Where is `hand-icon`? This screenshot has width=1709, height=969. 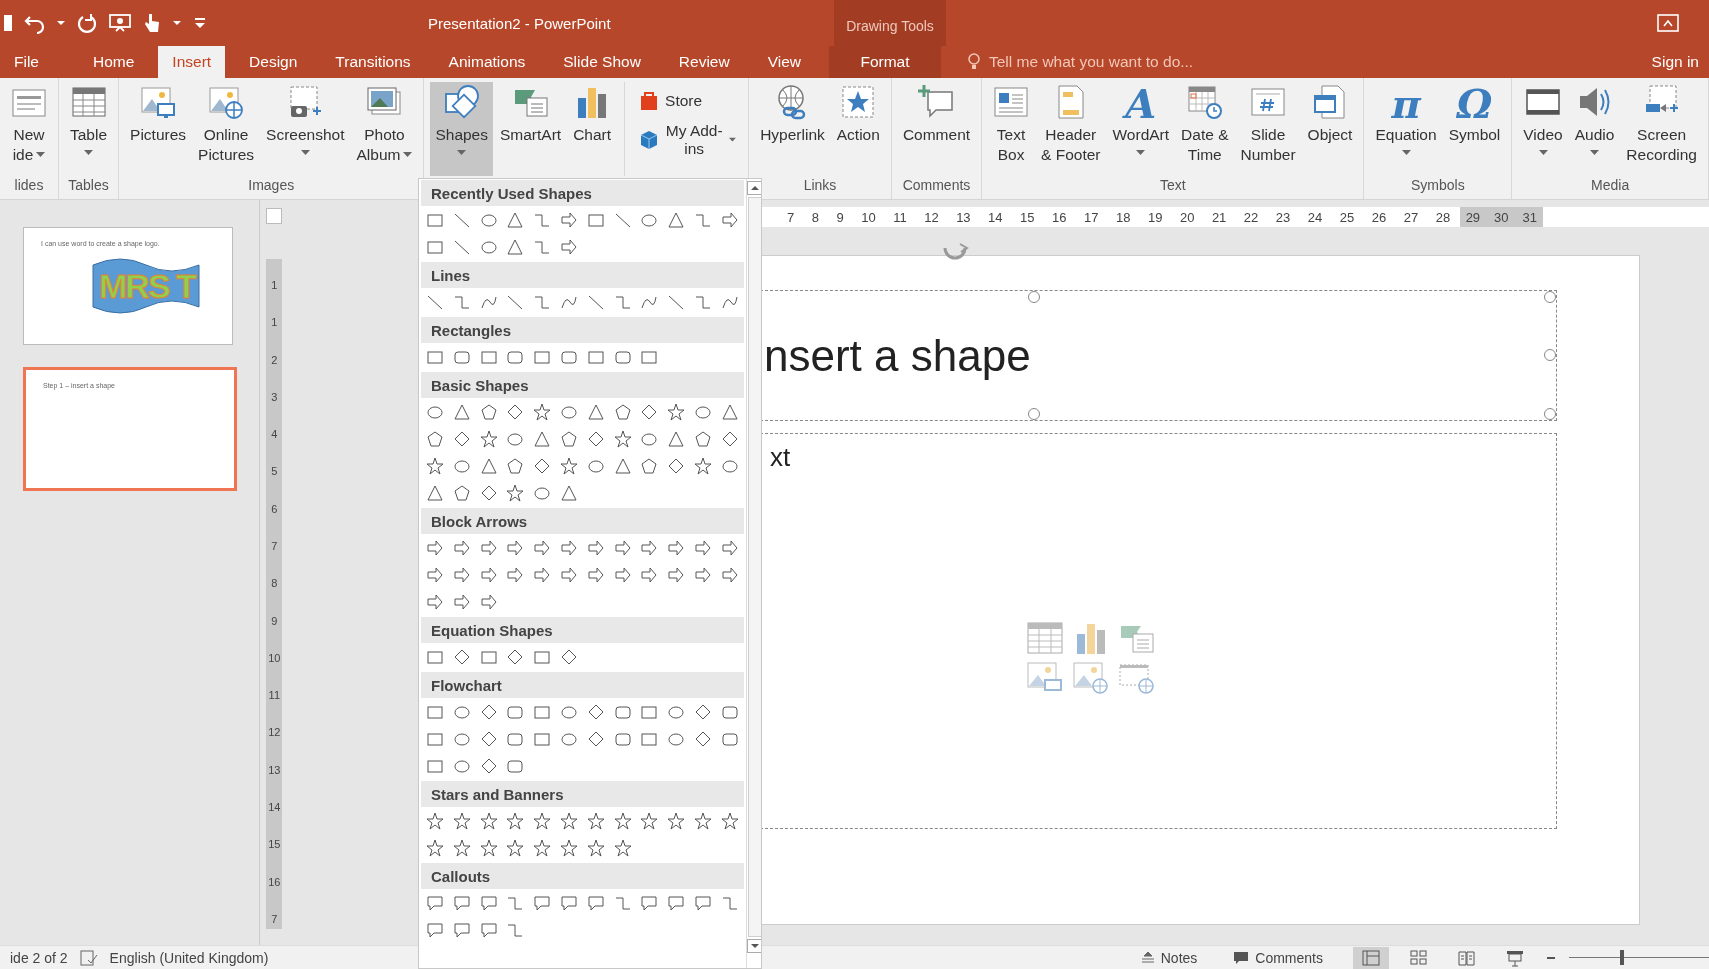
hand-icon is located at coordinates (152, 23).